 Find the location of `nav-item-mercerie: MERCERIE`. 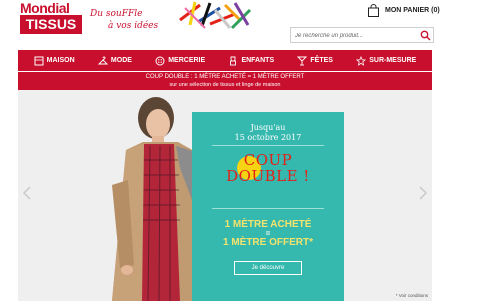

nav-item-mercerie: MERCERIE is located at coordinates (180, 61).